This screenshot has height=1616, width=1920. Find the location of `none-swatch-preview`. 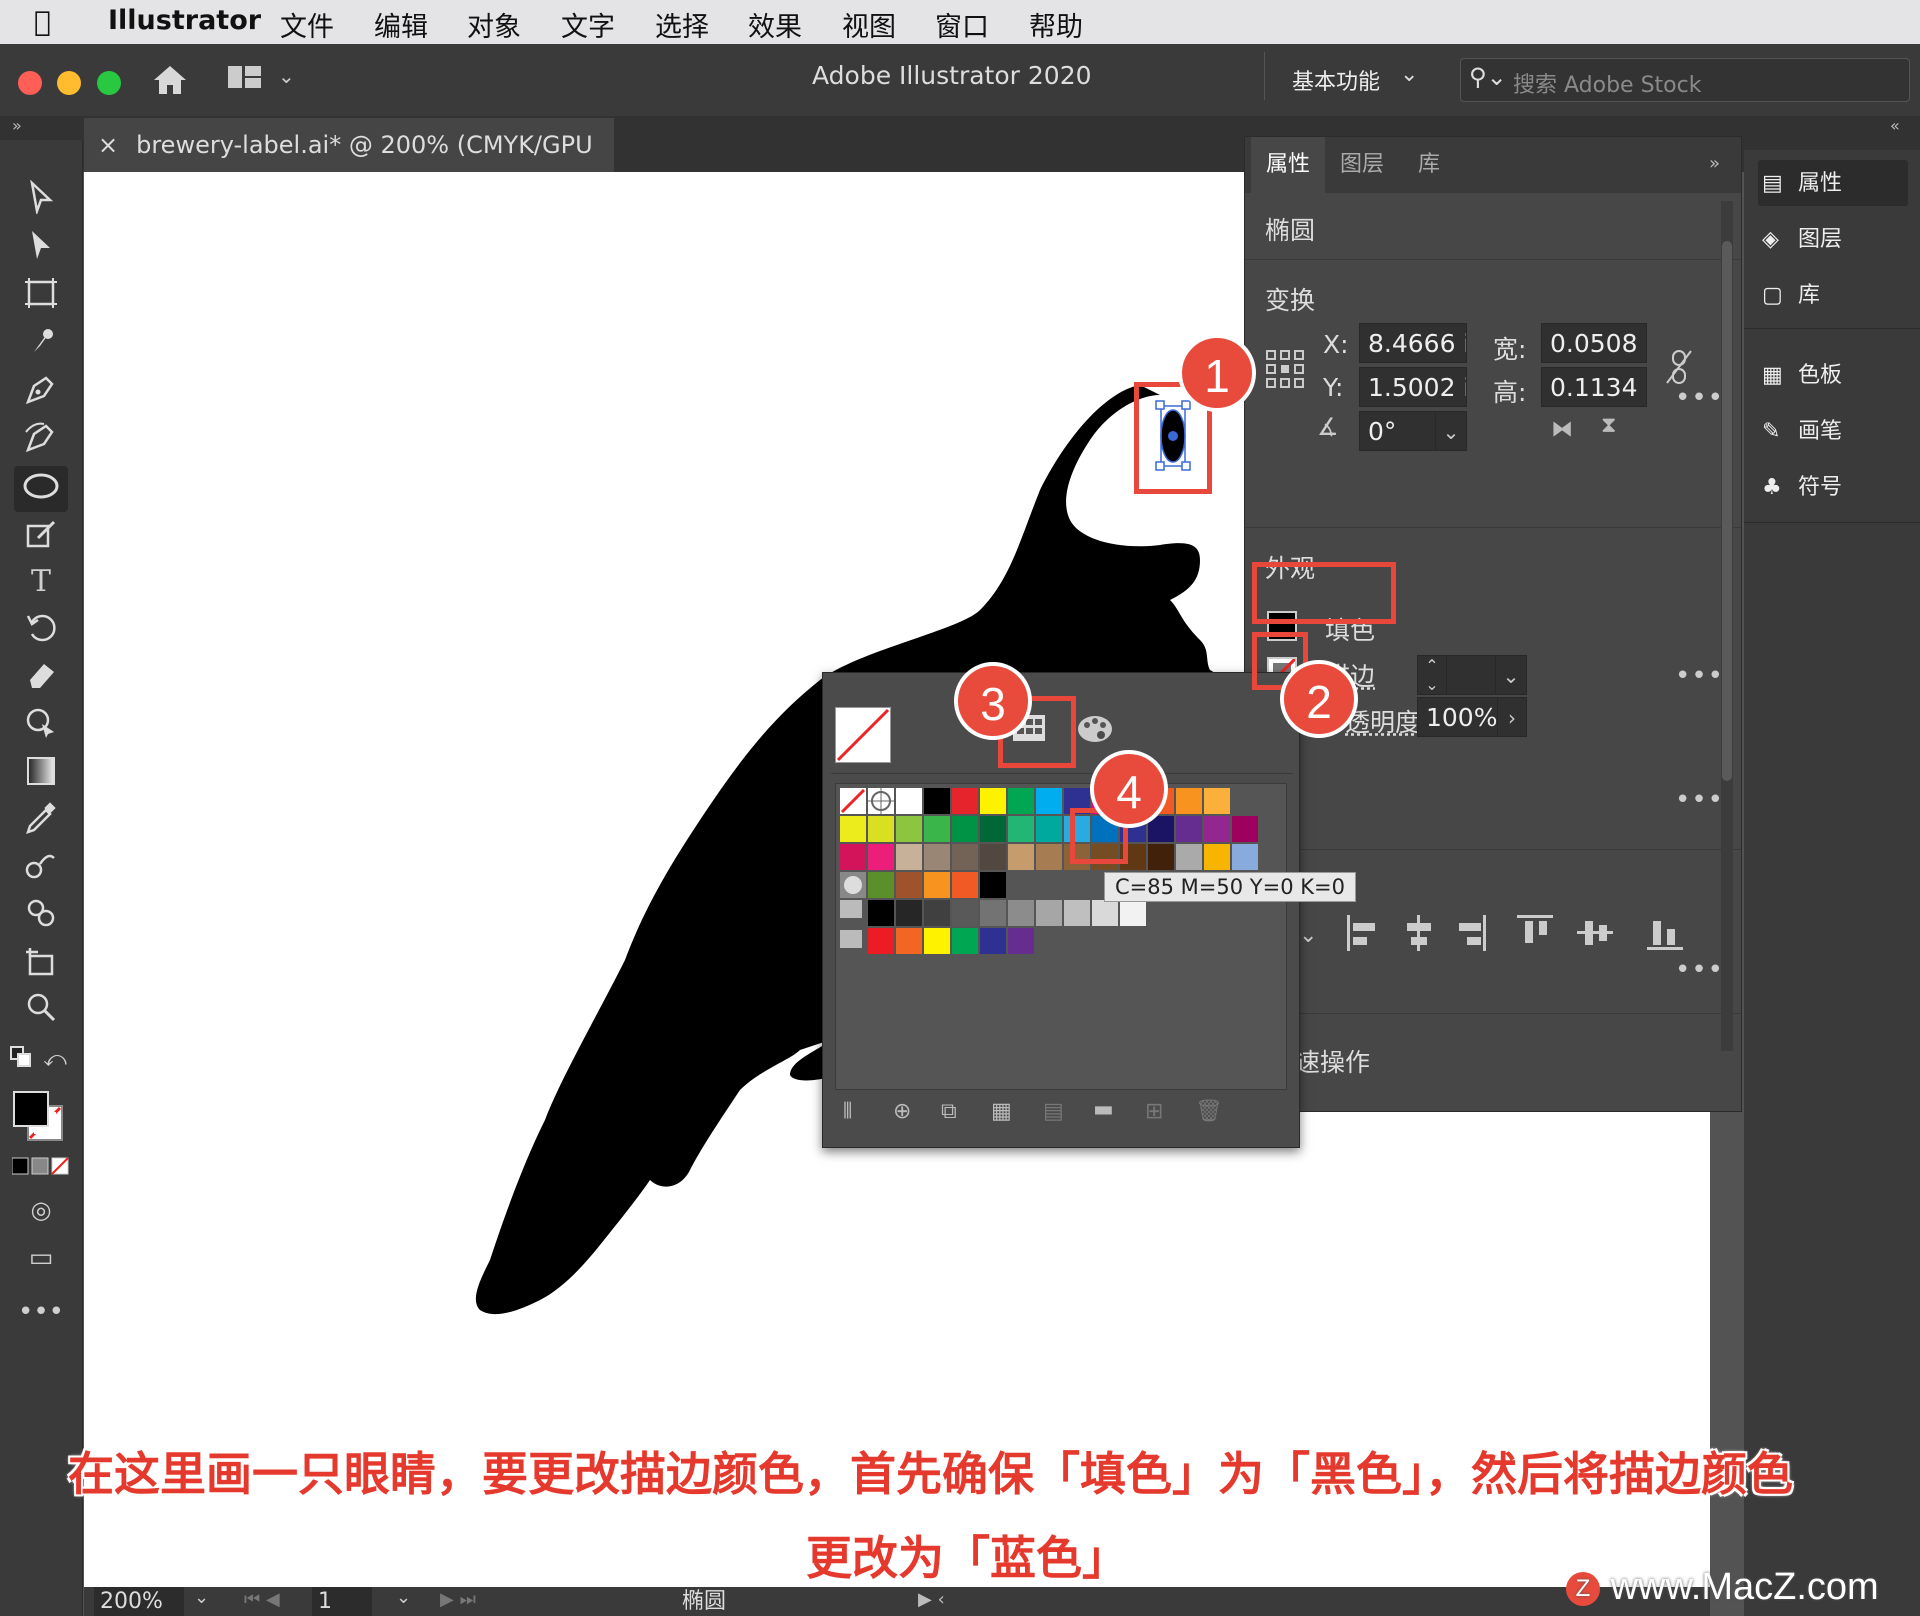

none-swatch-preview is located at coordinates (863, 735).